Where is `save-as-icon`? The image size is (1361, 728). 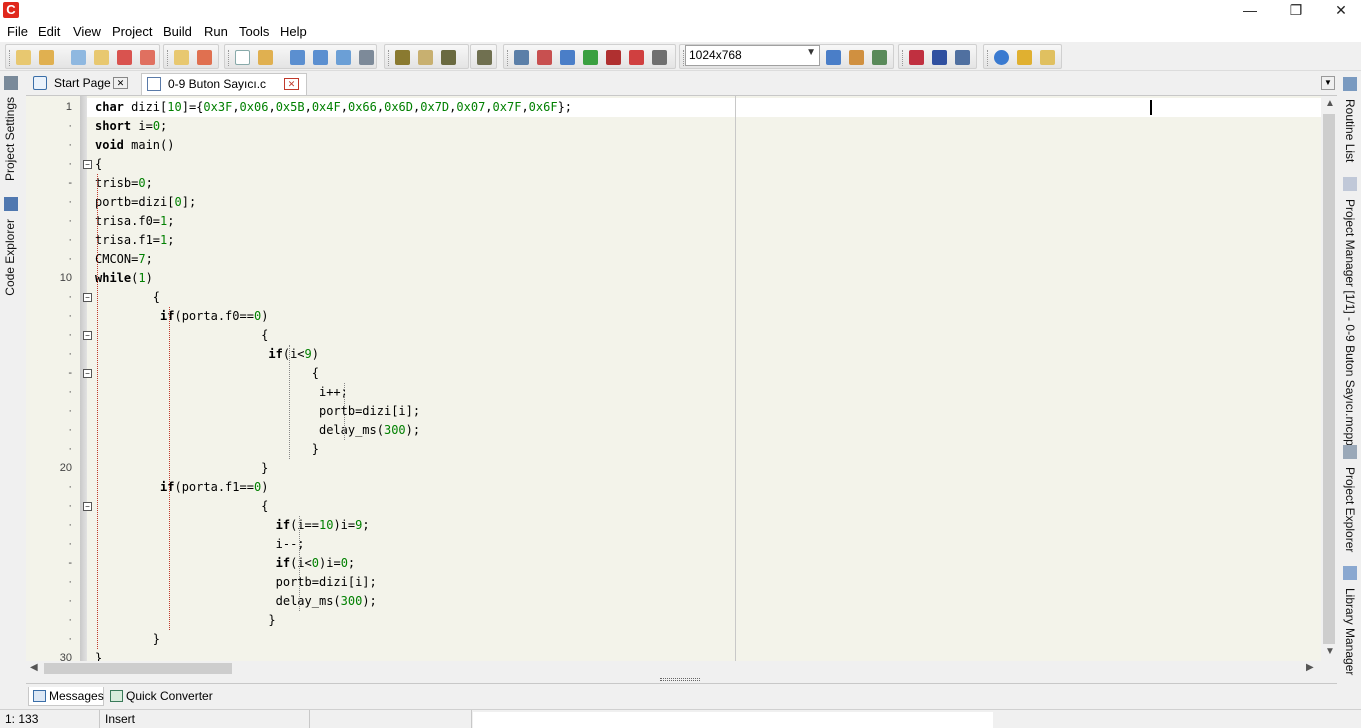 save-as-icon is located at coordinates (343, 57).